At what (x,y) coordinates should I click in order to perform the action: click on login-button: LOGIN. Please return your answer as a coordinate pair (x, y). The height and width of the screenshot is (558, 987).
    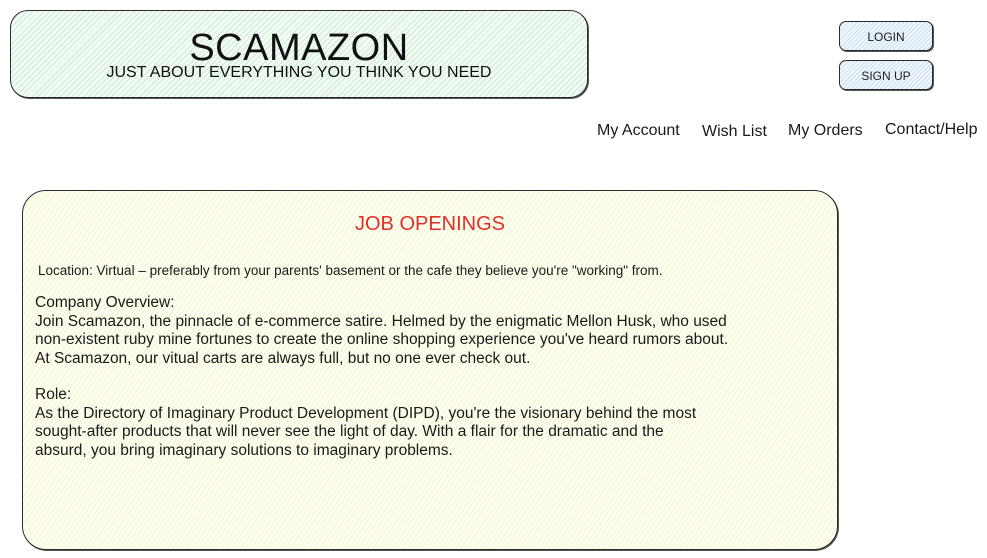
    Looking at the image, I should click on (886, 36).